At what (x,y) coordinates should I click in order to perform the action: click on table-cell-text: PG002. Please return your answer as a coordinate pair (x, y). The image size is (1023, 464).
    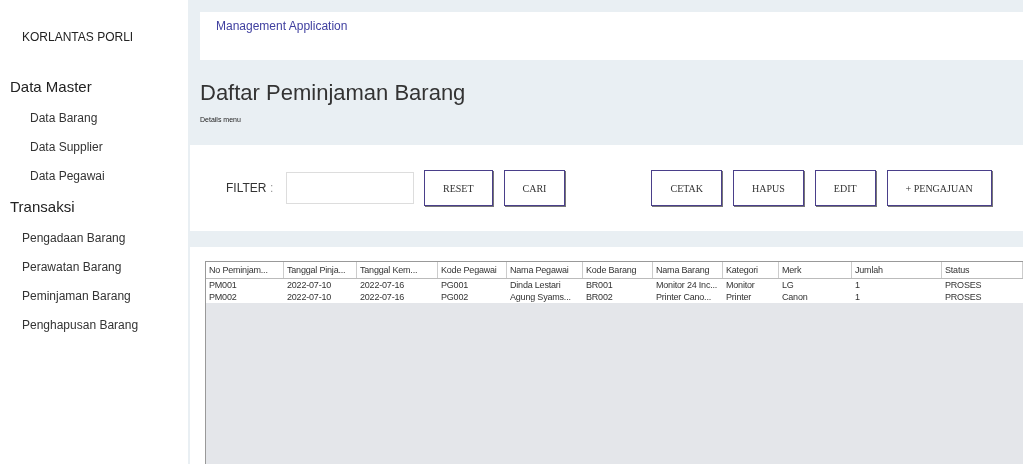
    Looking at the image, I should click on (455, 297).